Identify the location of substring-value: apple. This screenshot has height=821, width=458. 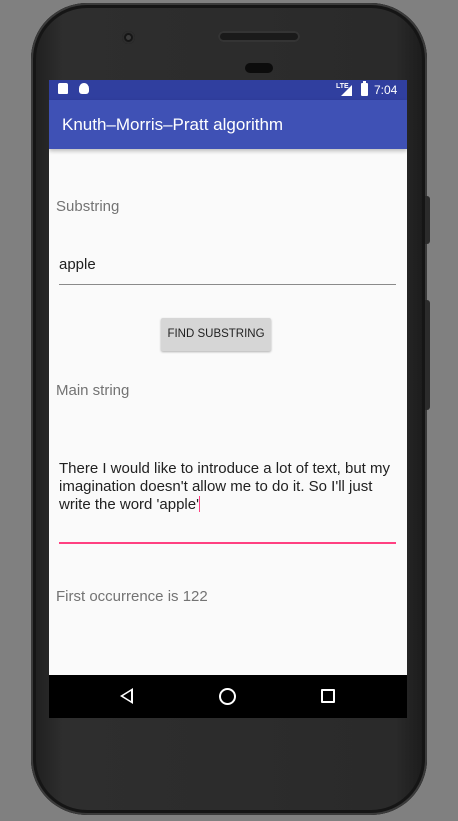
(77, 264).